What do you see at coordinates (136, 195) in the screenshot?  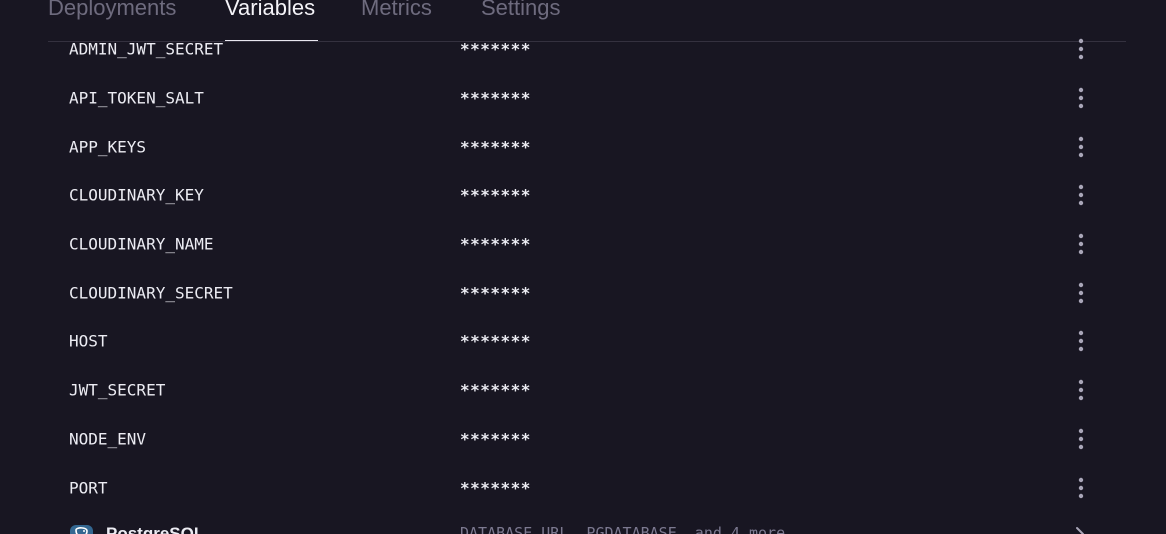 I see `variable-name: CLOUDINARY_KEY` at bounding box center [136, 195].